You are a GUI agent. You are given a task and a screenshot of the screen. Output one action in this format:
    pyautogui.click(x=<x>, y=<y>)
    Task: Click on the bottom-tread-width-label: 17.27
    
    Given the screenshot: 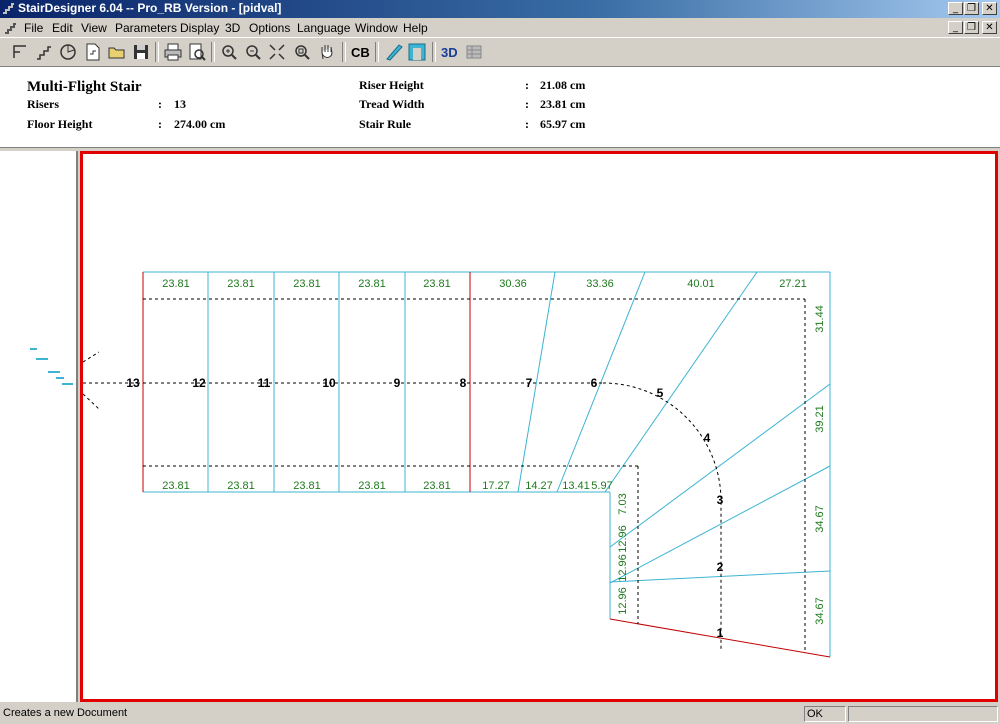 What is the action you would take?
    pyautogui.click(x=496, y=486)
    